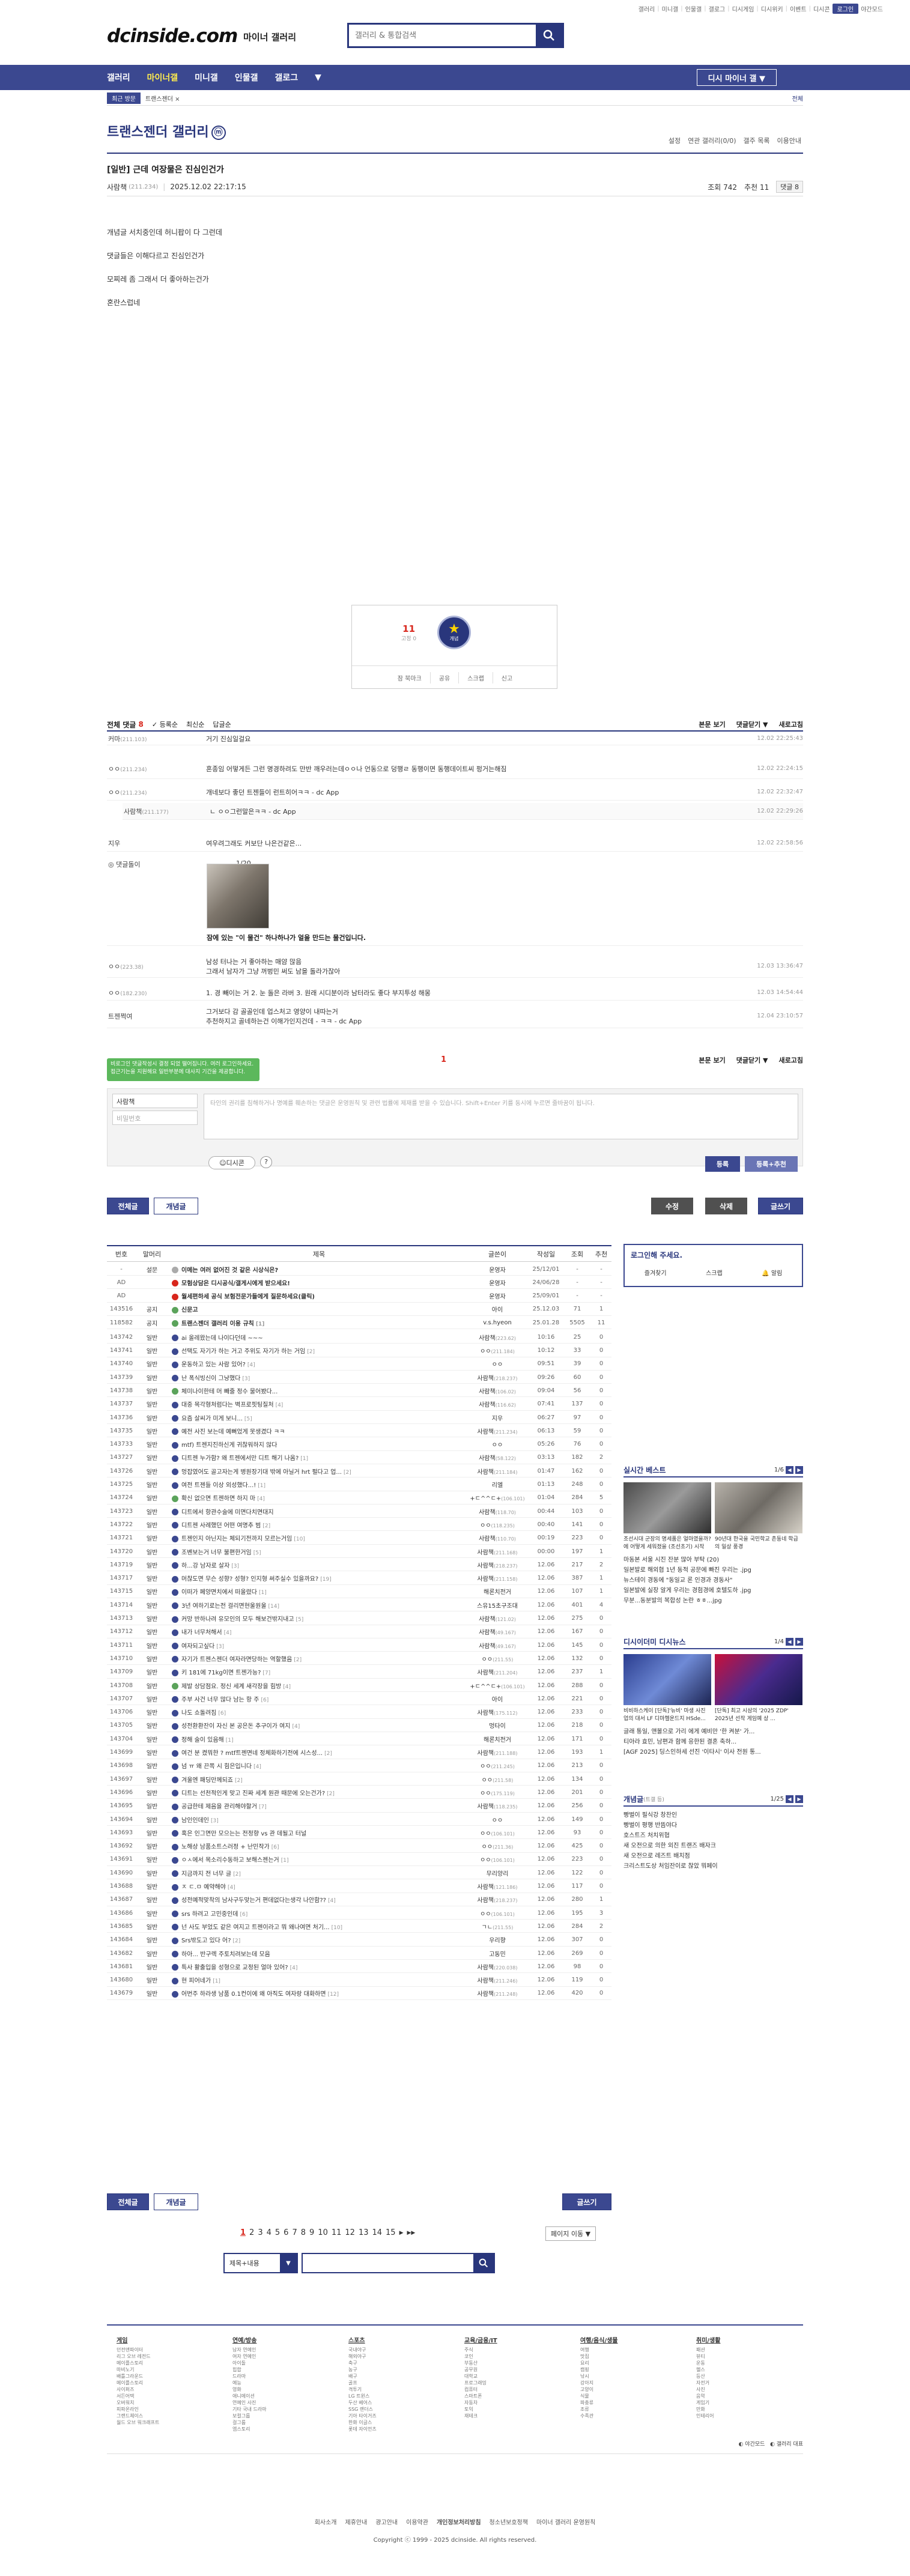 This screenshot has width=910, height=2576. What do you see at coordinates (498, 1712) in the screenshot?
I see `row-writer: 사람책(175.112)` at bounding box center [498, 1712].